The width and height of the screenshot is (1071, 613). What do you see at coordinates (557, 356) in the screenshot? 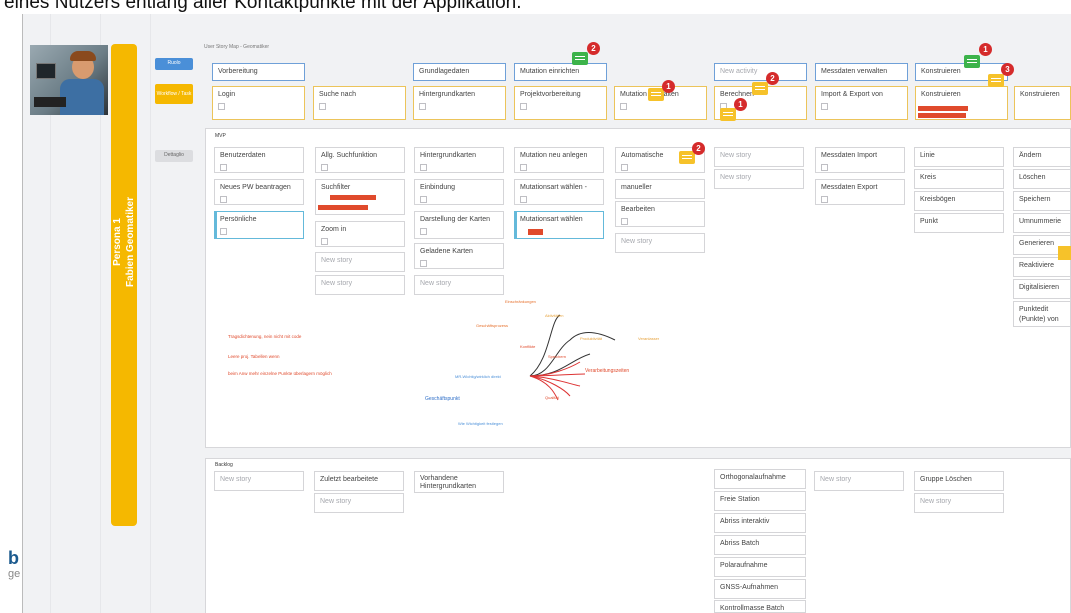
I see `mindmap-node: Speichern` at bounding box center [557, 356].